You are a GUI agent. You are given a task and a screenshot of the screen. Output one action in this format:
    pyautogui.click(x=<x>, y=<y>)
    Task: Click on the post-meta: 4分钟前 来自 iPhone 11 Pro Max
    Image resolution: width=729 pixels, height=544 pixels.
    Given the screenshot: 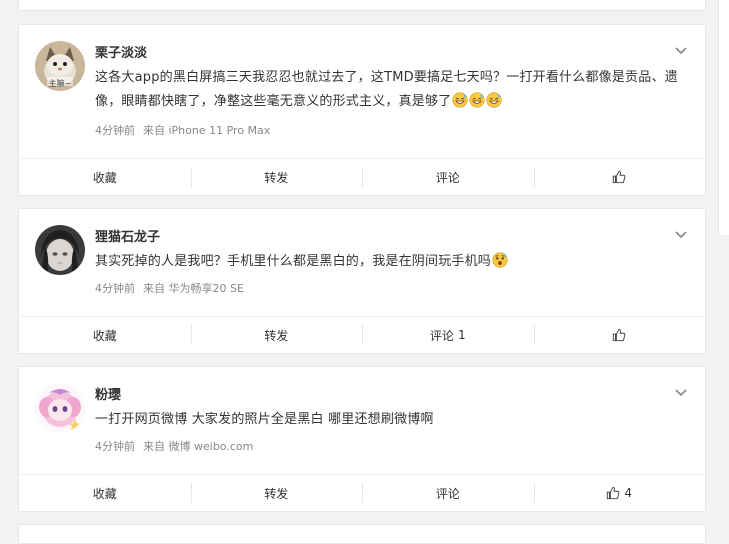 What is the action you would take?
    pyautogui.click(x=186, y=130)
    